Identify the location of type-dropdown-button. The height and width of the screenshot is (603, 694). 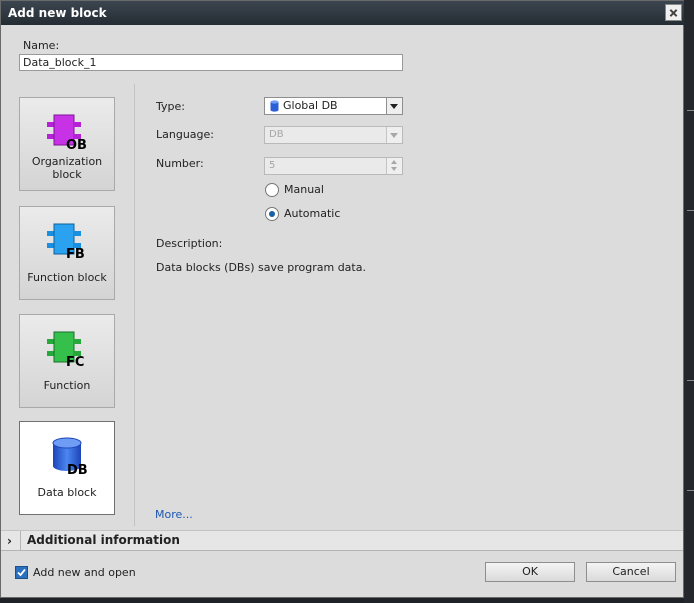
(394, 106).